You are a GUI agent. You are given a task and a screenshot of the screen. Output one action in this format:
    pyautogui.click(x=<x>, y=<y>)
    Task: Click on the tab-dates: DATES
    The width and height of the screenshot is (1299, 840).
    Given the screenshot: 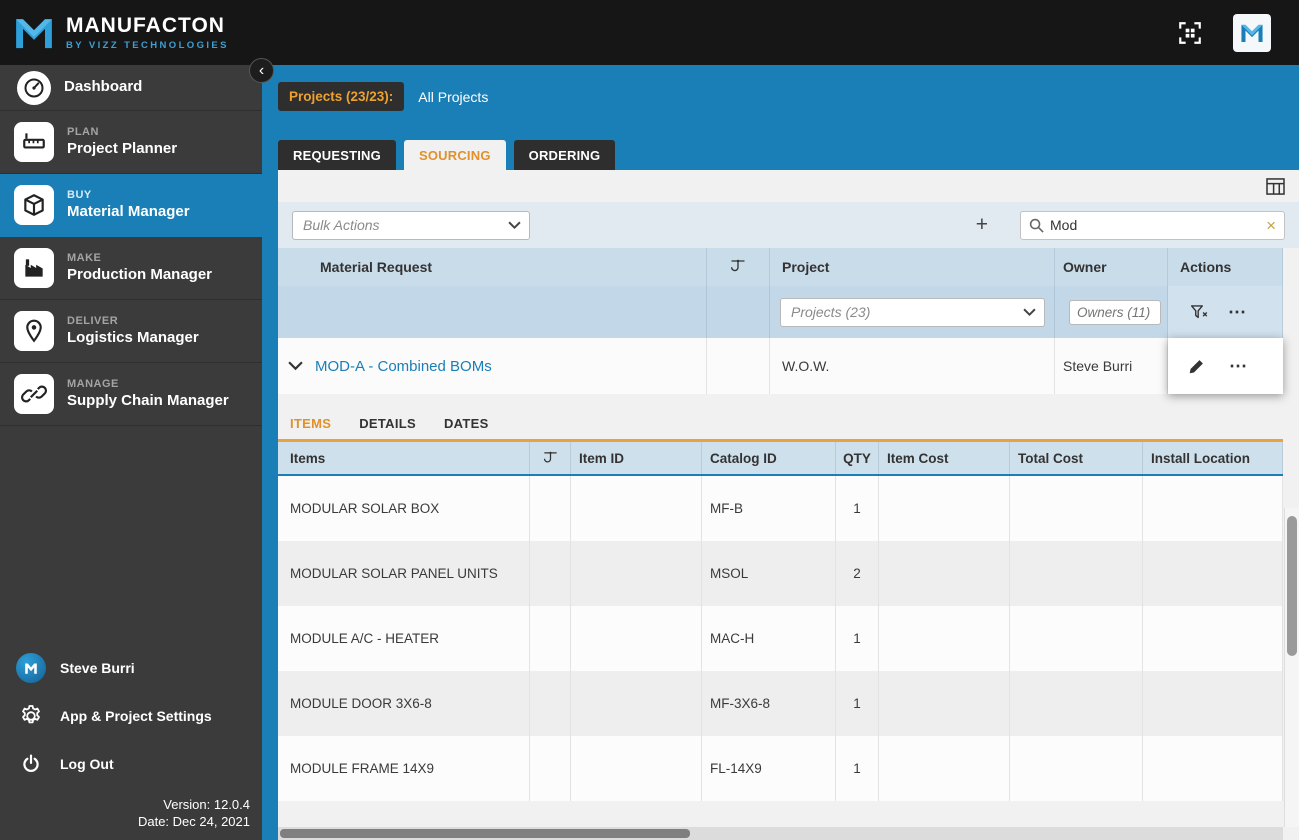 What is the action you would take?
    pyautogui.click(x=466, y=423)
    